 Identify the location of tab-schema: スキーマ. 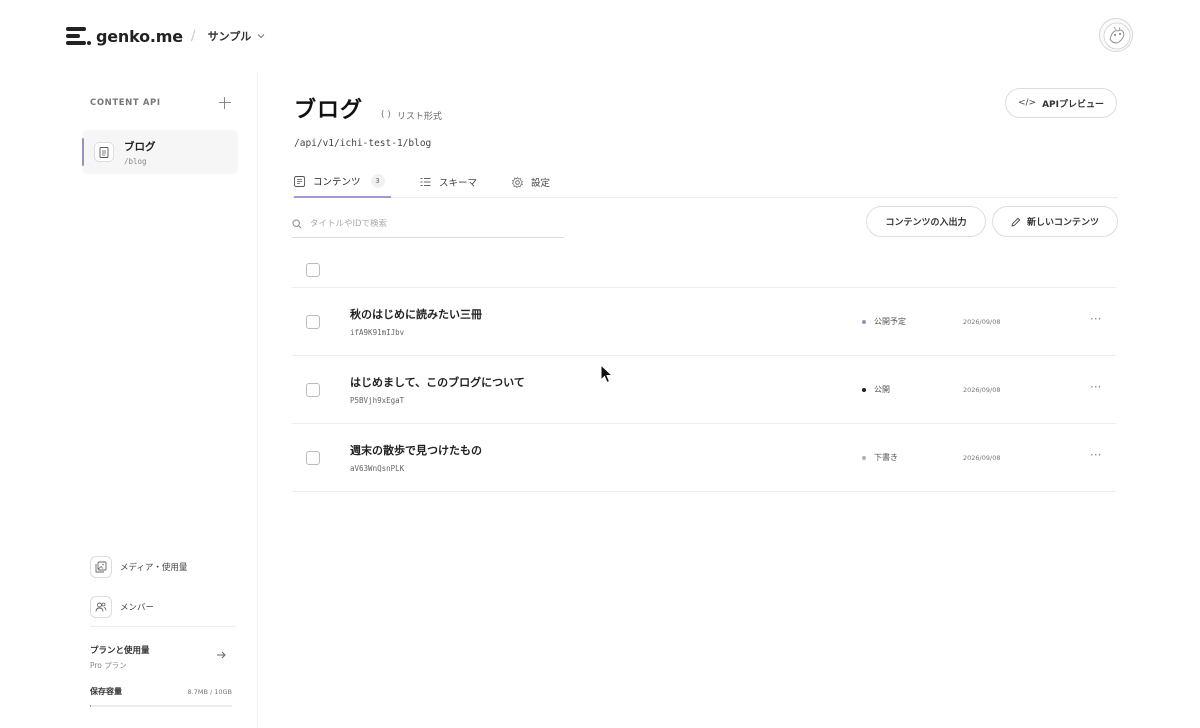
(448, 182).